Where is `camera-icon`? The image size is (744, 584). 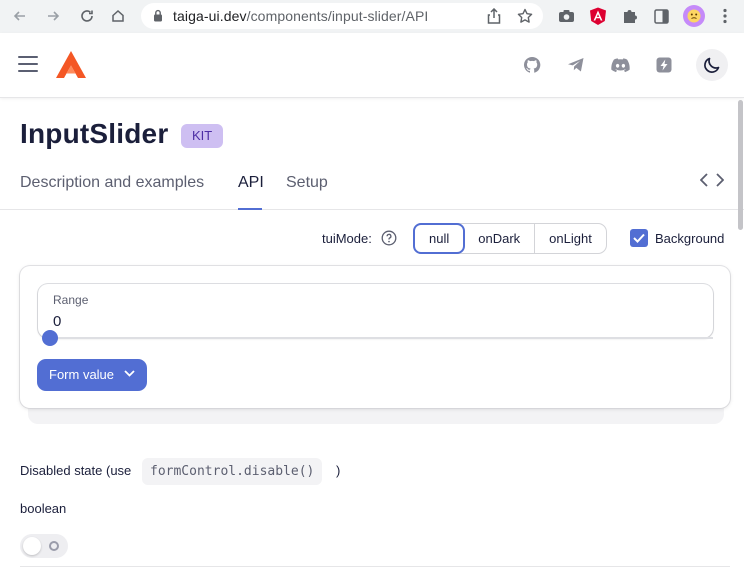
camera-icon is located at coordinates (566, 16).